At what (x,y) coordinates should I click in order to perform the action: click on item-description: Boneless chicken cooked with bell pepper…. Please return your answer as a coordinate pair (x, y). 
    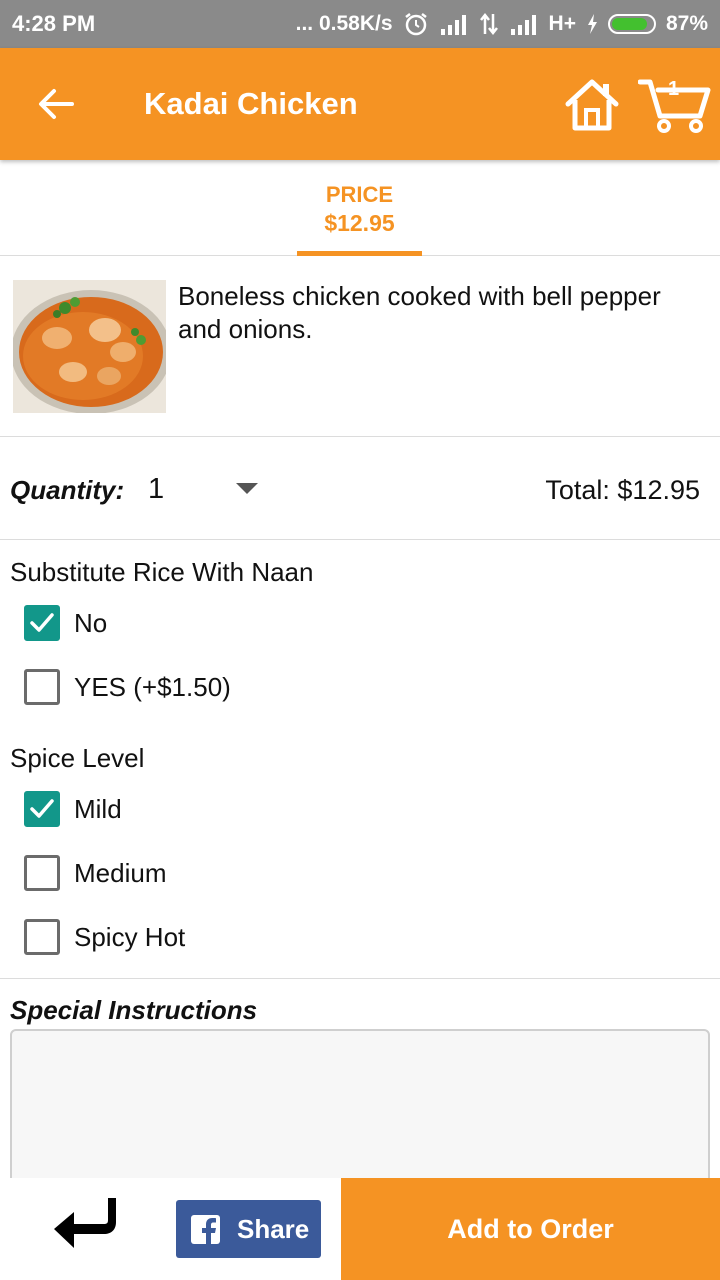
    Looking at the image, I should click on (419, 312).